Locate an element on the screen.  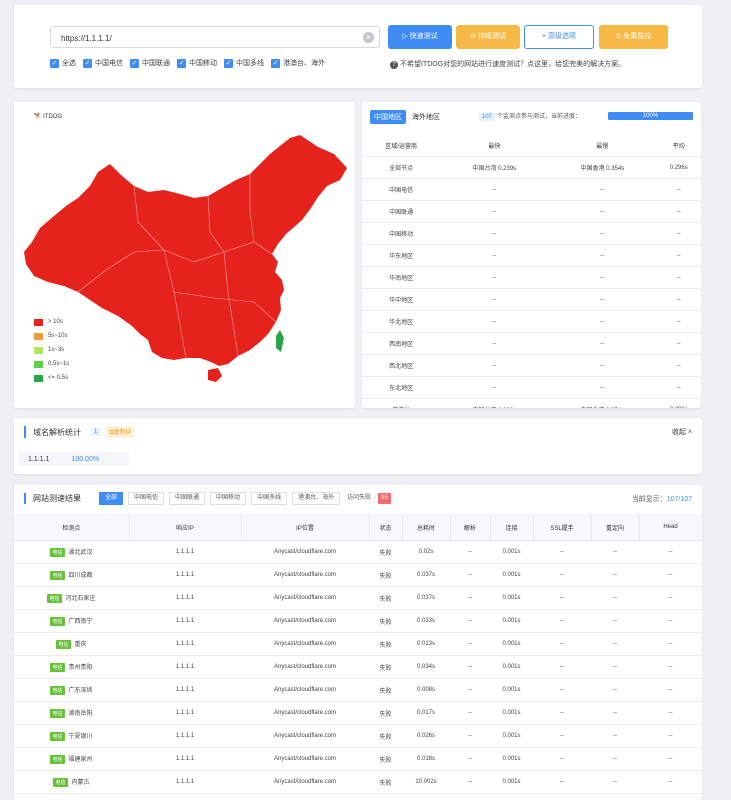
filter-telecom: 中国电信 is located at coordinates (146, 498).